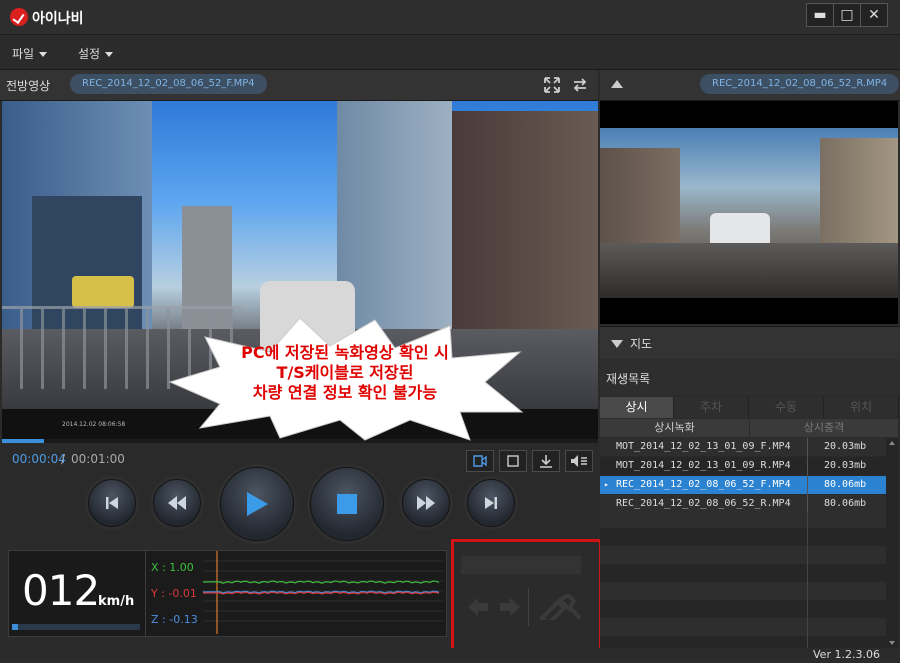  Describe the element at coordinates (892, 443) in the screenshot. I see `scroll-up-icon` at that location.